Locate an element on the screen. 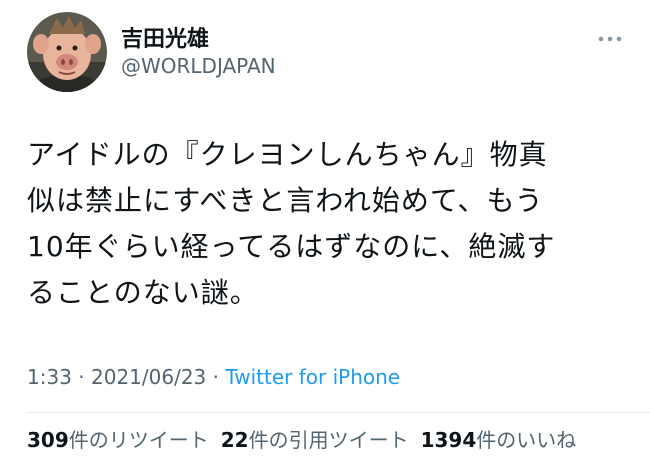 The height and width of the screenshot is (474, 650). more-horizontal-icon is located at coordinates (610, 39).